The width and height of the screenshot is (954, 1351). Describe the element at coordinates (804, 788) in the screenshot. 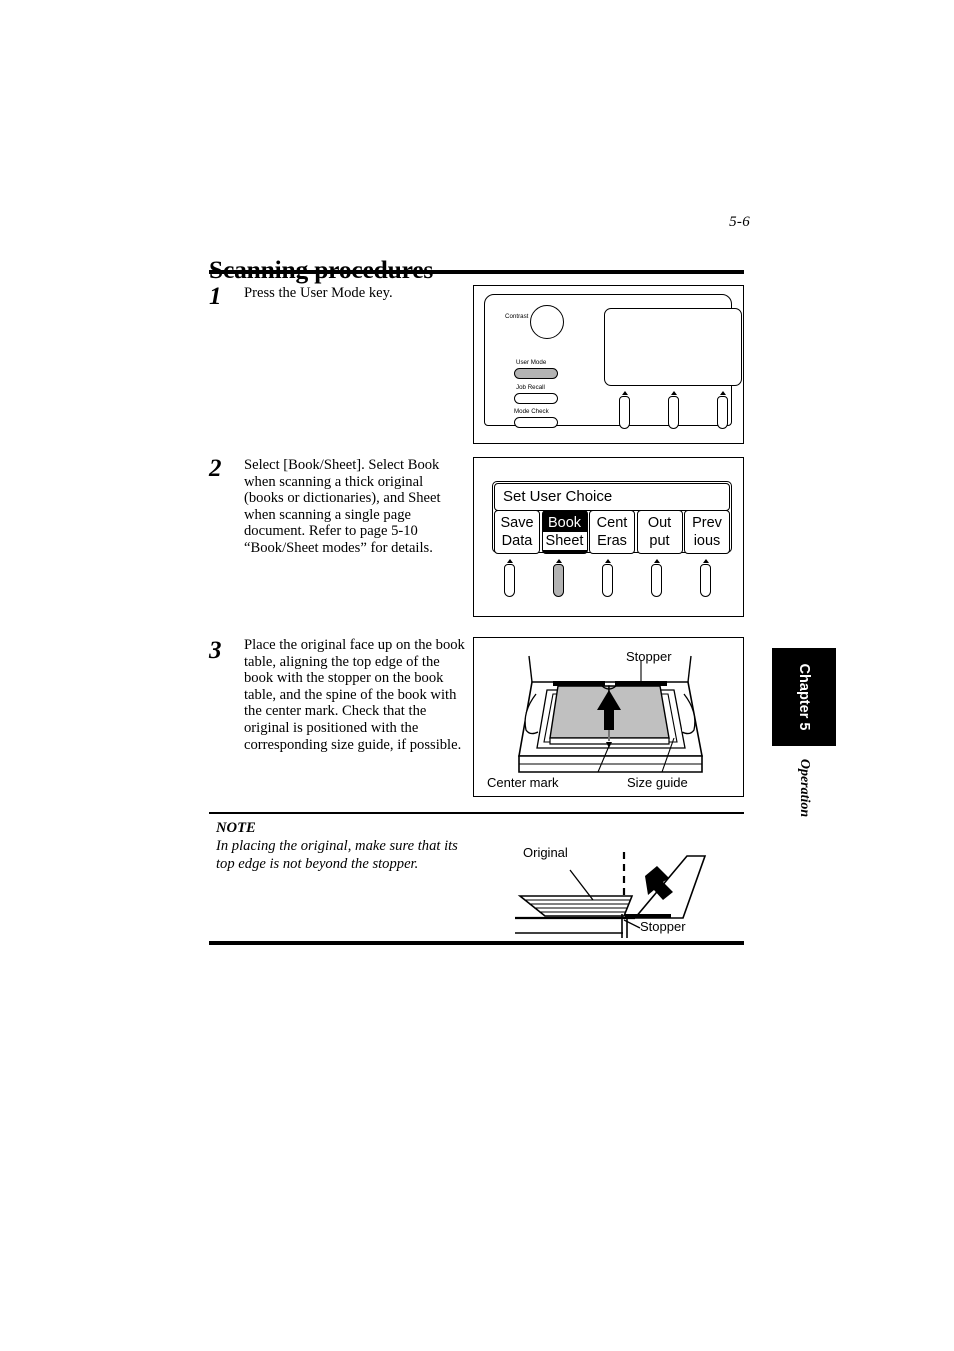

I see `chapter-subtitle-label: Operation` at that location.